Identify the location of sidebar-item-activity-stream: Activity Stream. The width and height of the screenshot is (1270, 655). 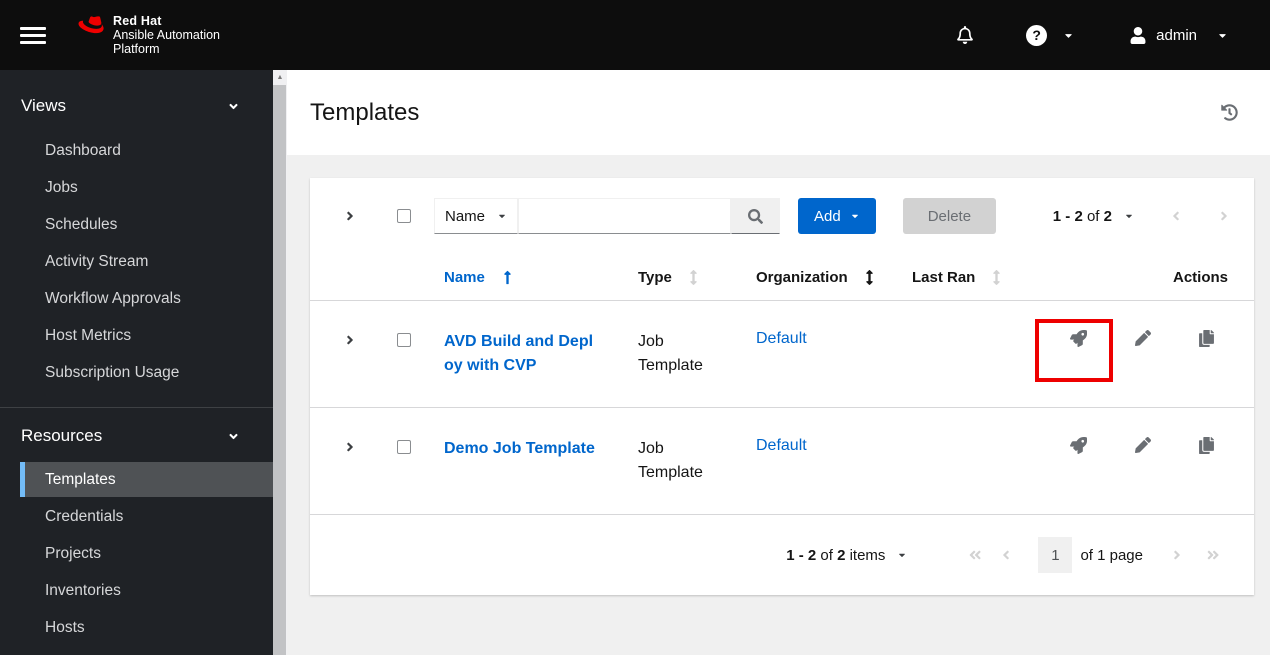
(136, 261).